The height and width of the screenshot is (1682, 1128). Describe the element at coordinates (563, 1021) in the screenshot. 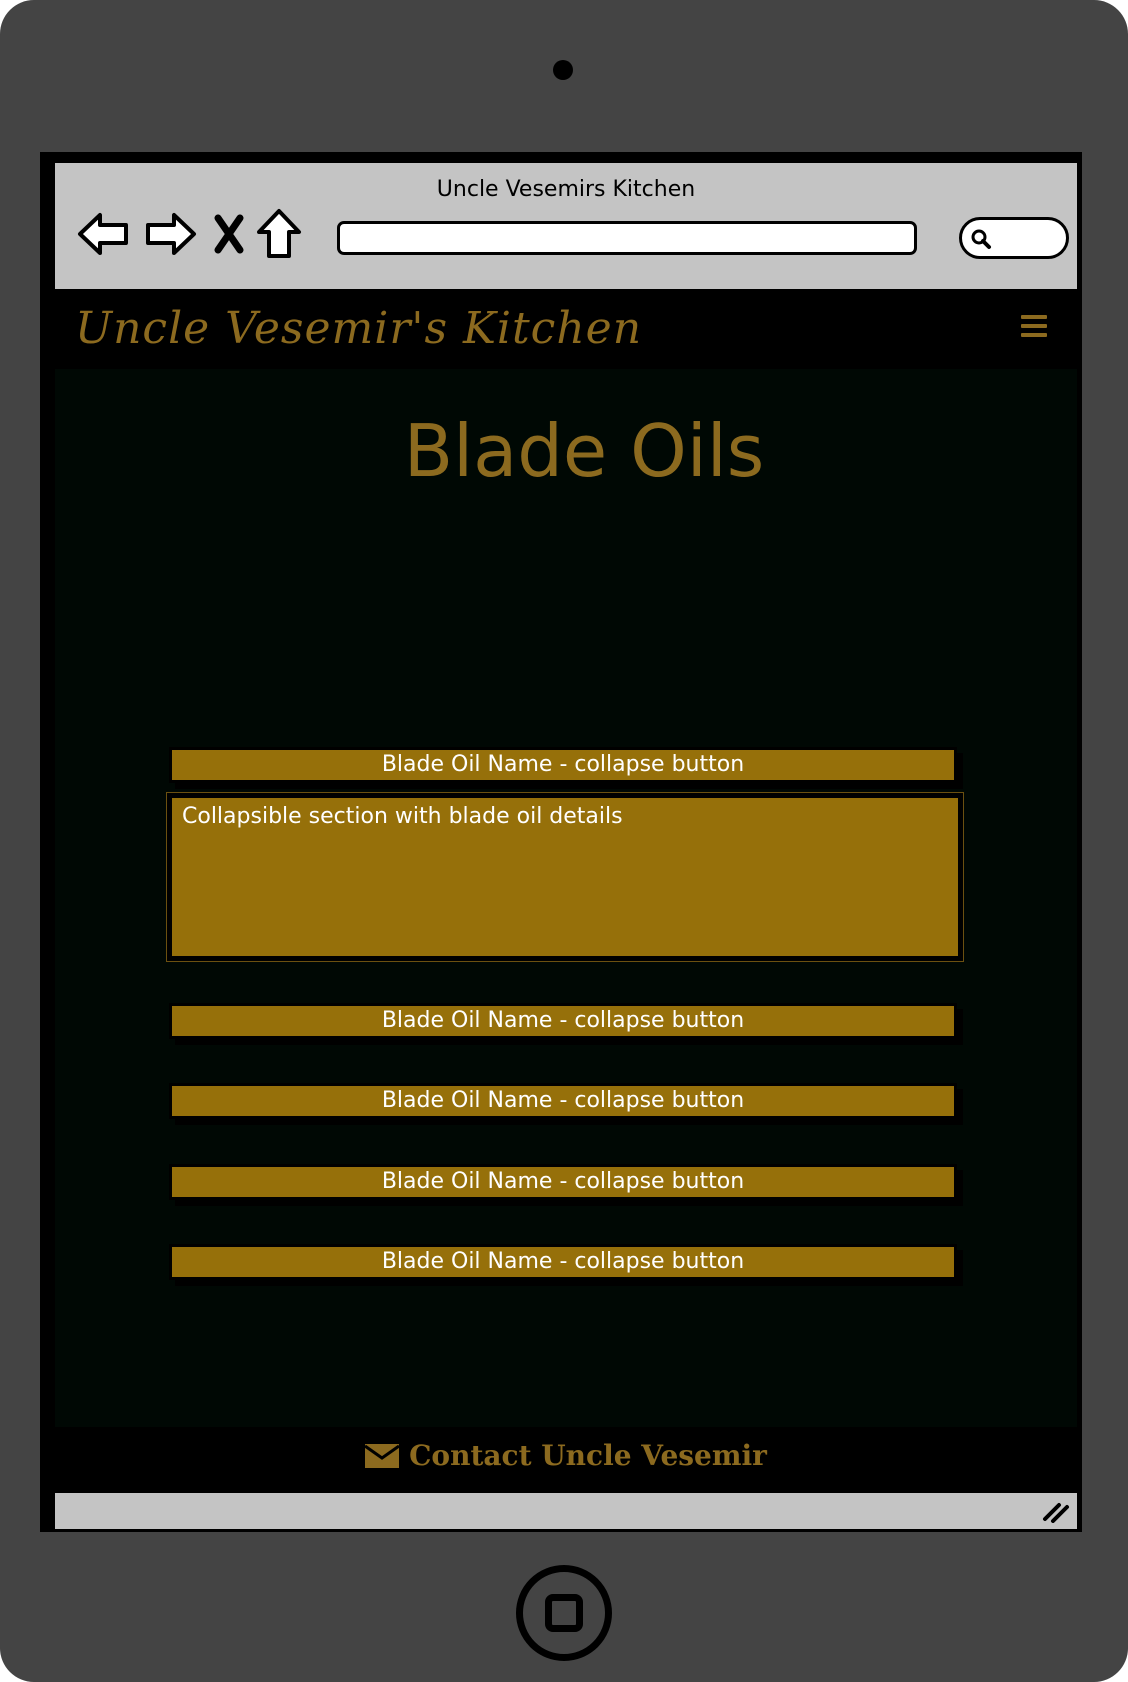

I see `accordion-toggle-button-2: Blade Oil Name - collapse button` at that location.